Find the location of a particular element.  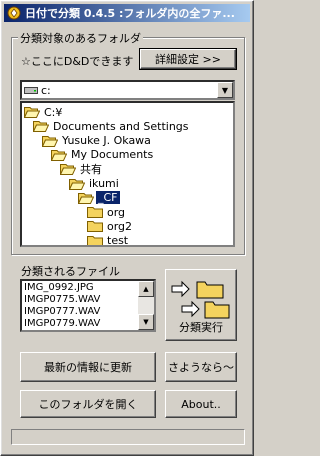

tree-item-label: org2 is located at coordinates (120, 226).